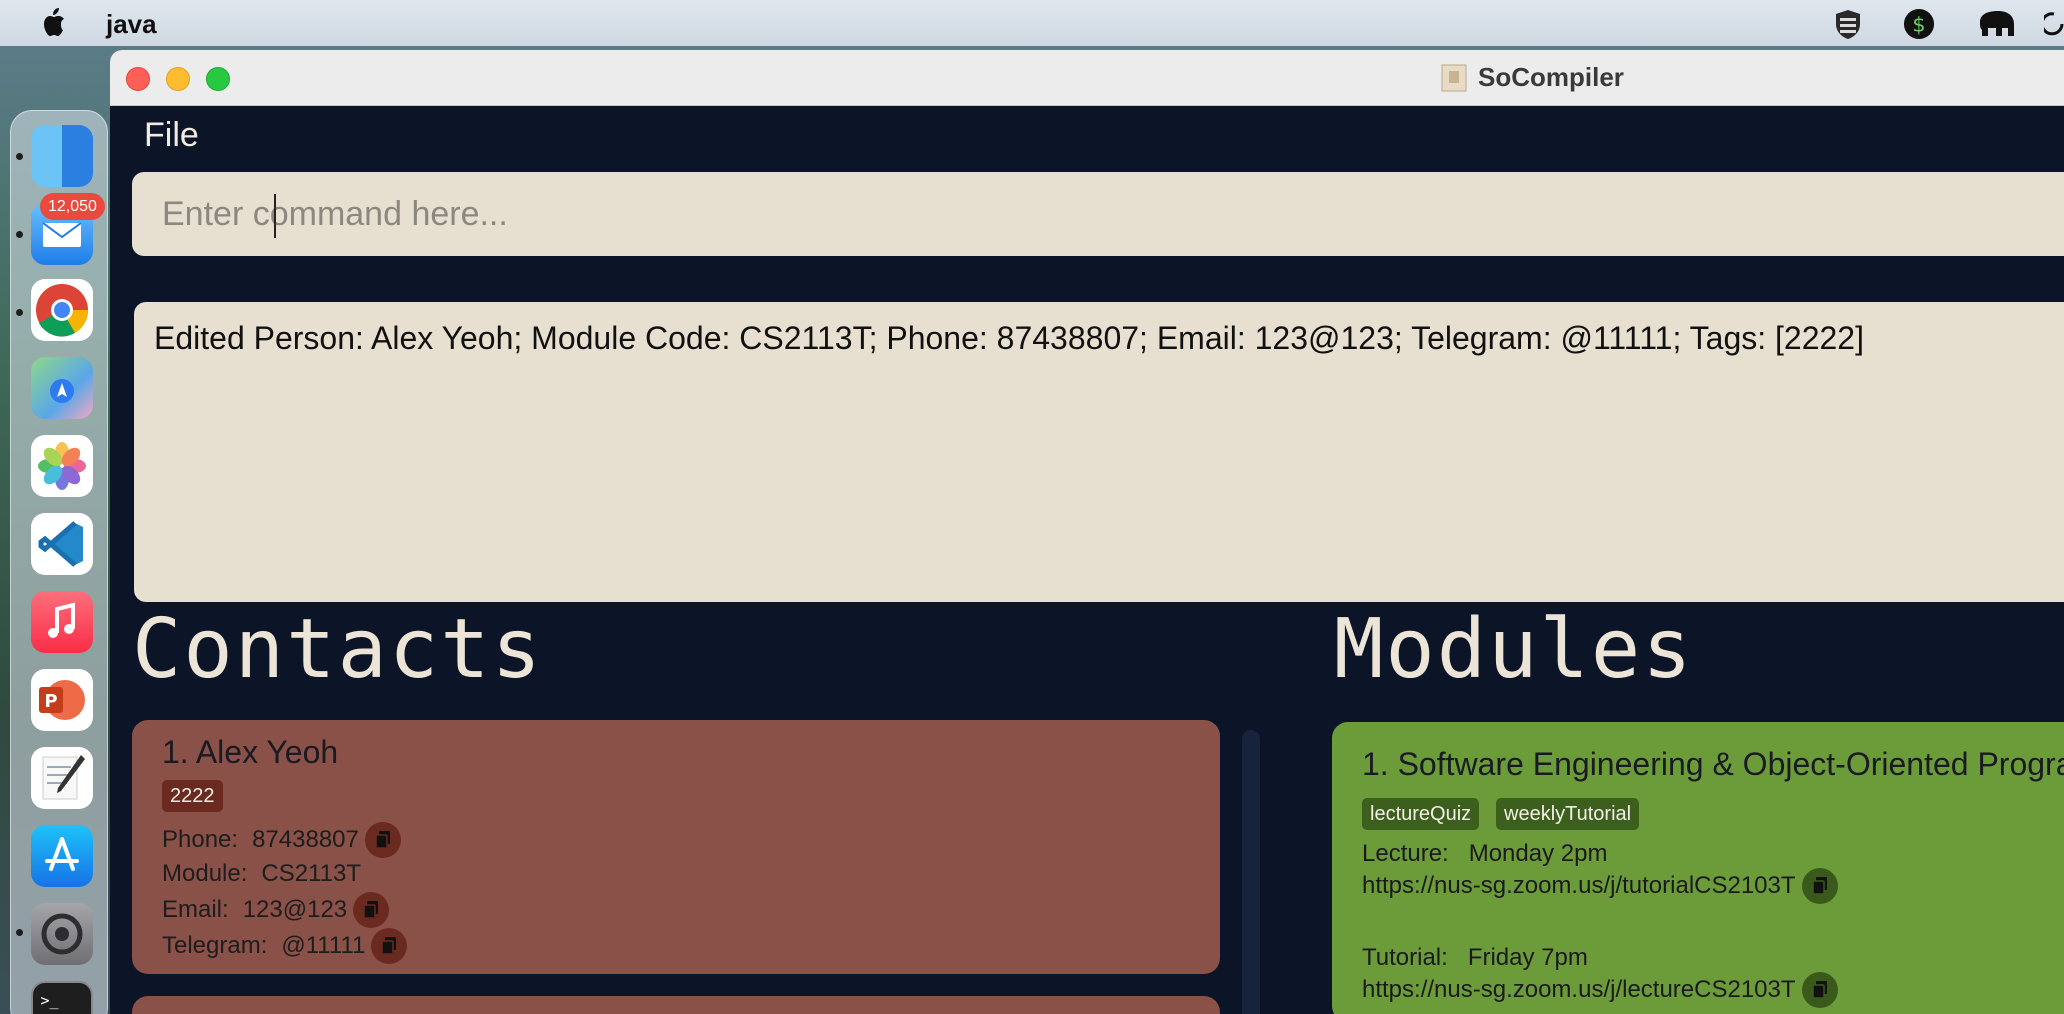 The width and height of the screenshot is (2064, 1014). I want to click on contact-module-row: Module: CS2113T, so click(261, 874).